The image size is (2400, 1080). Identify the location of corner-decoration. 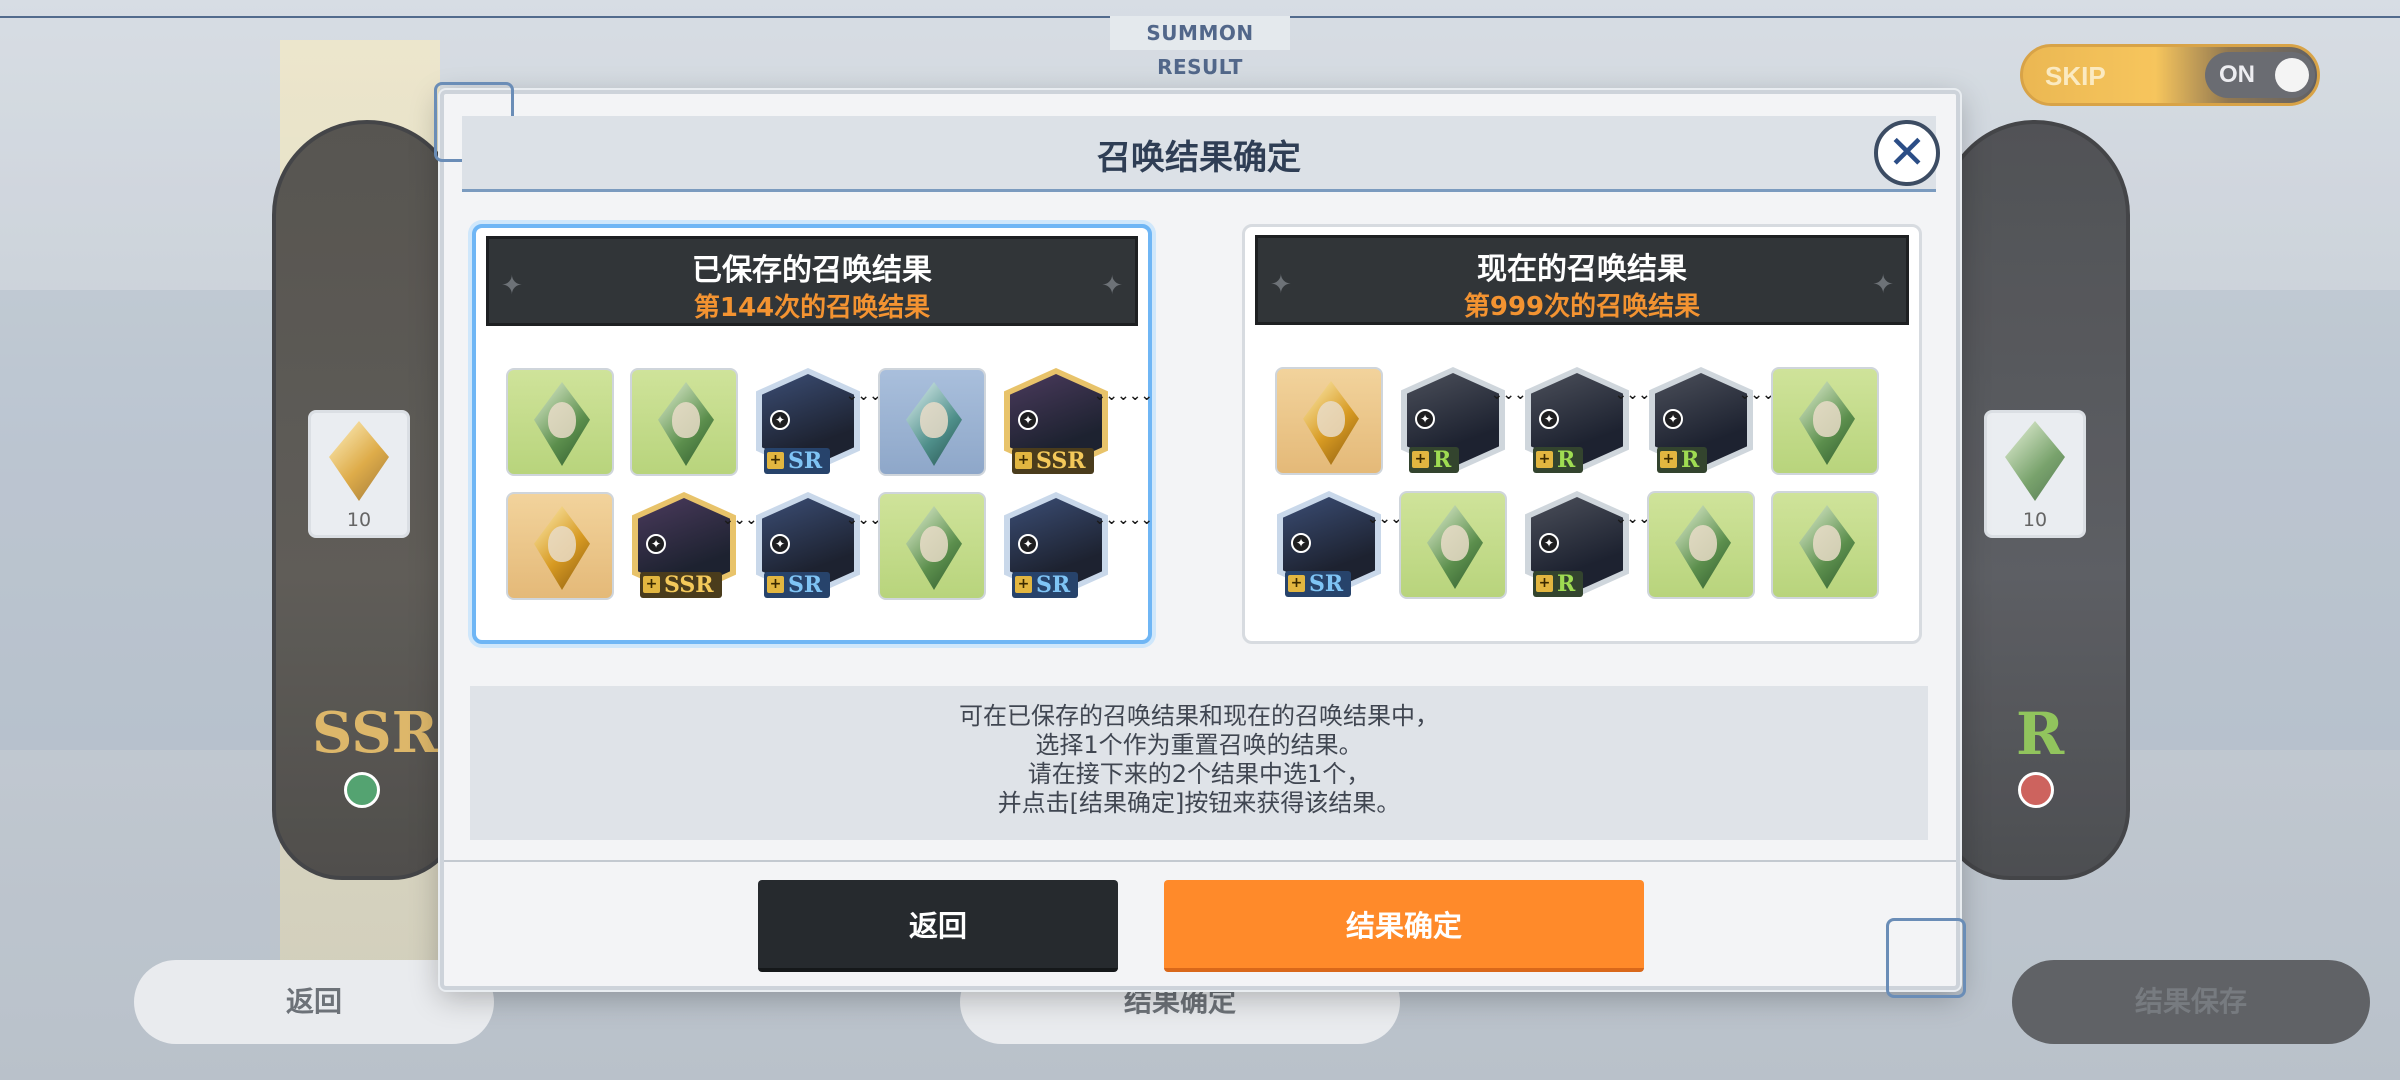
(1926, 958).